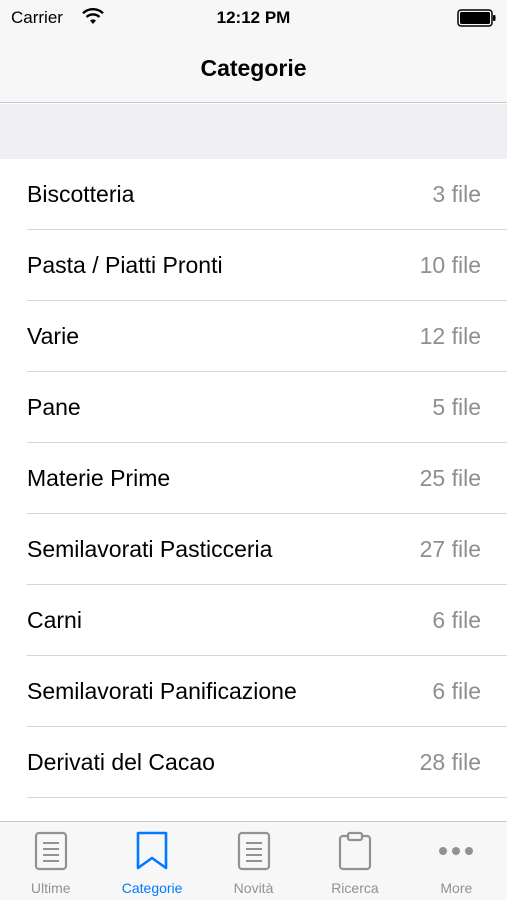  I want to click on tab-label: Ultime, so click(50, 888).